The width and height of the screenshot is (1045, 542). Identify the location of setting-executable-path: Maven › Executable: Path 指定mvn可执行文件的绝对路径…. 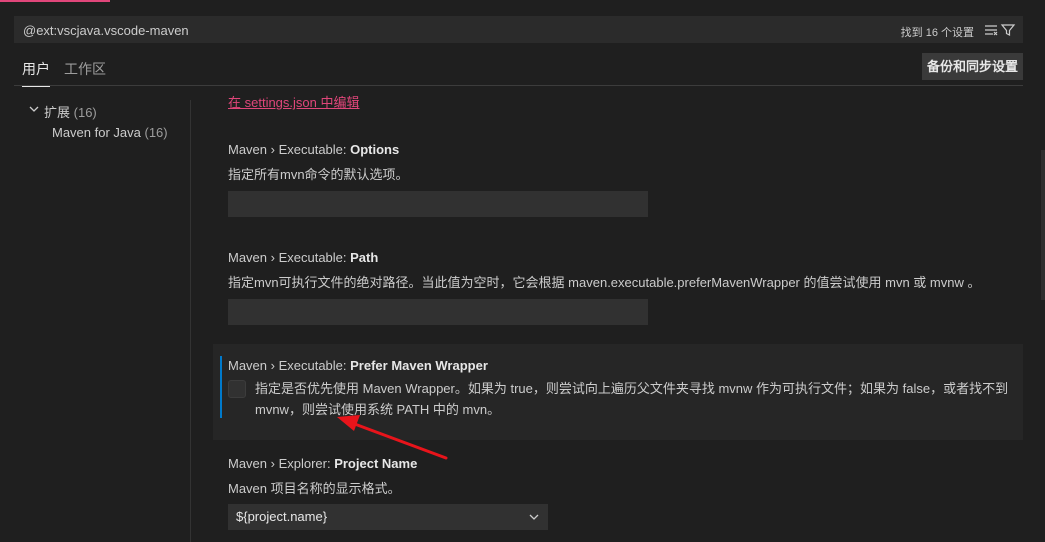
(623, 287).